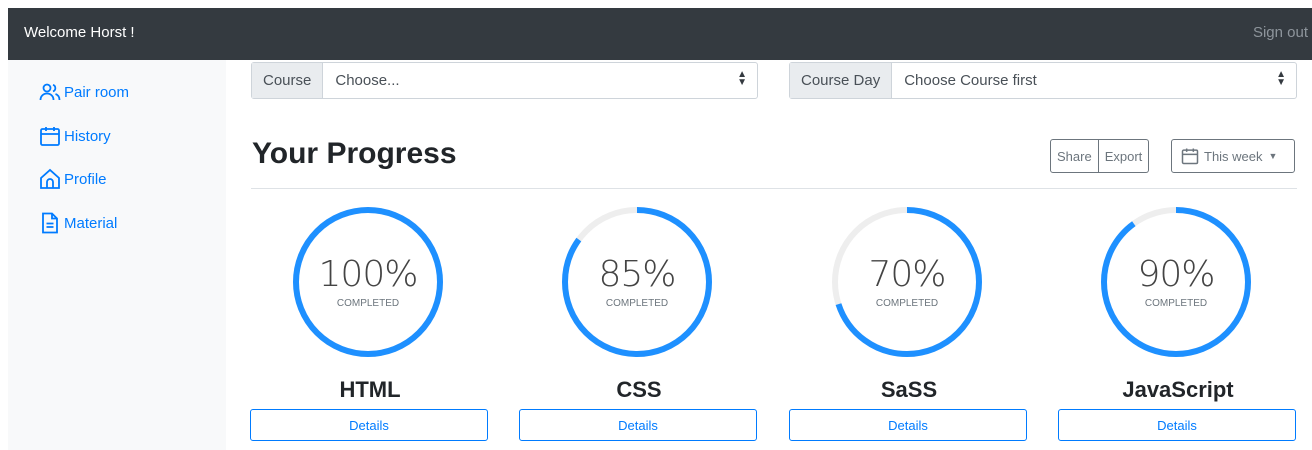  I want to click on share-export-group: Share Export, so click(1100, 156).